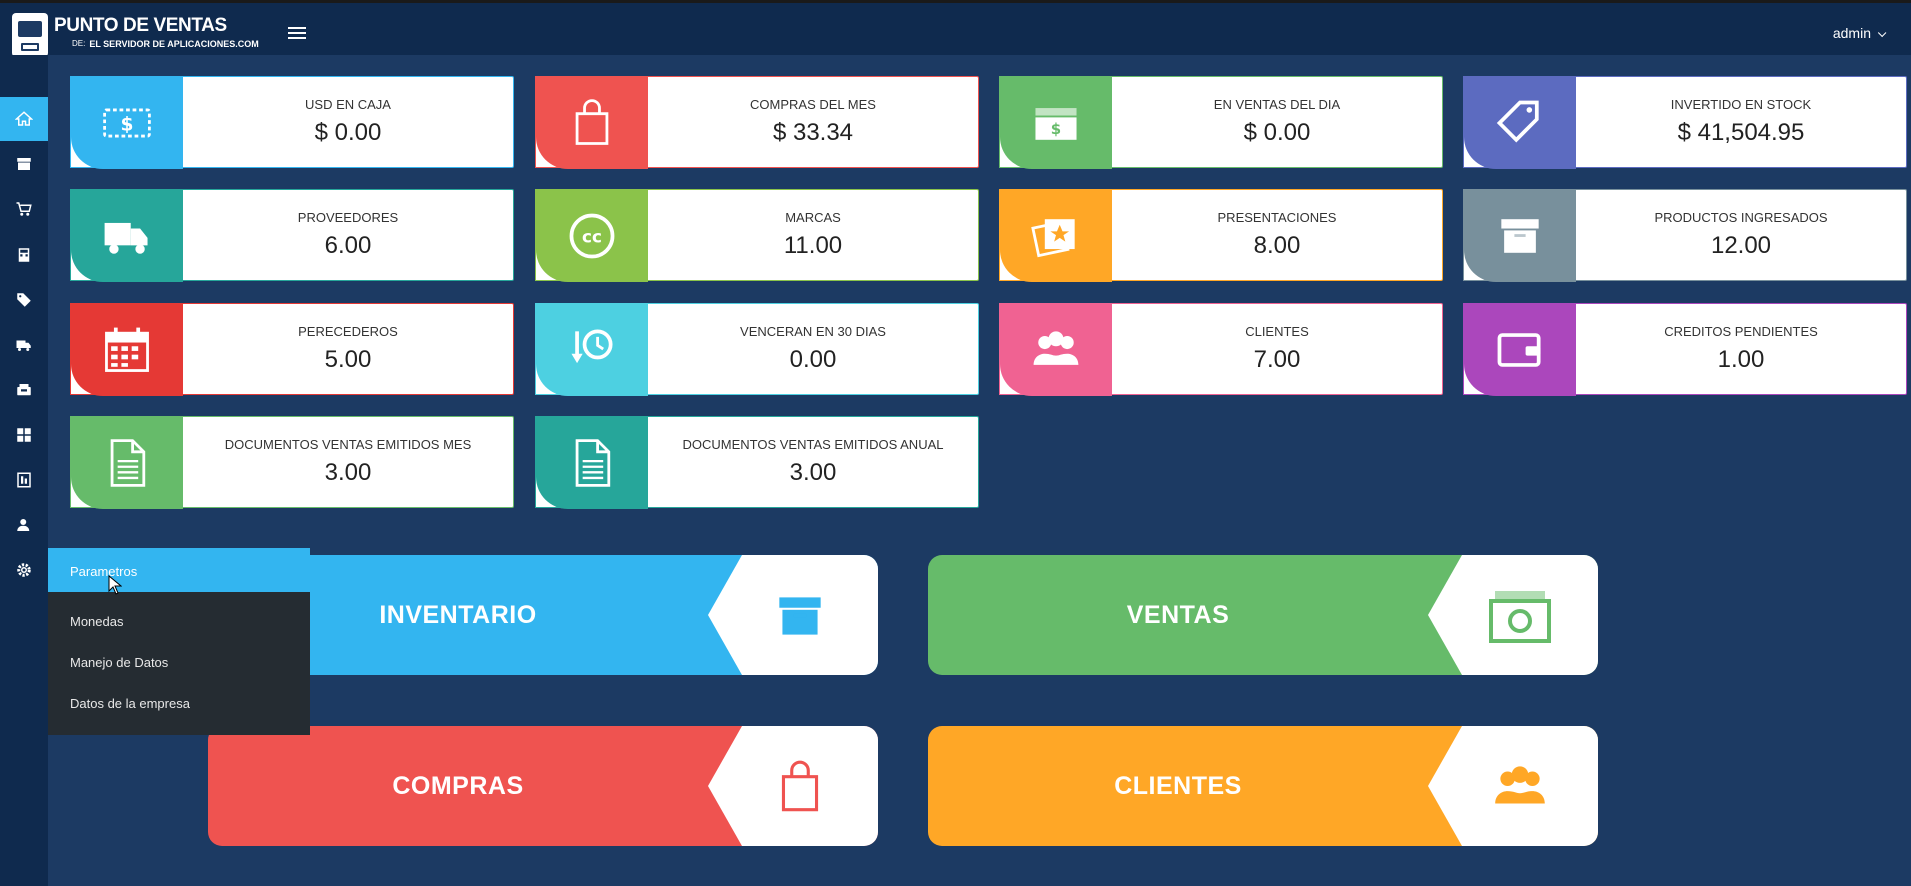  Describe the element at coordinates (813, 217) in the screenshot. I see `stat-label: MARCAS` at that location.